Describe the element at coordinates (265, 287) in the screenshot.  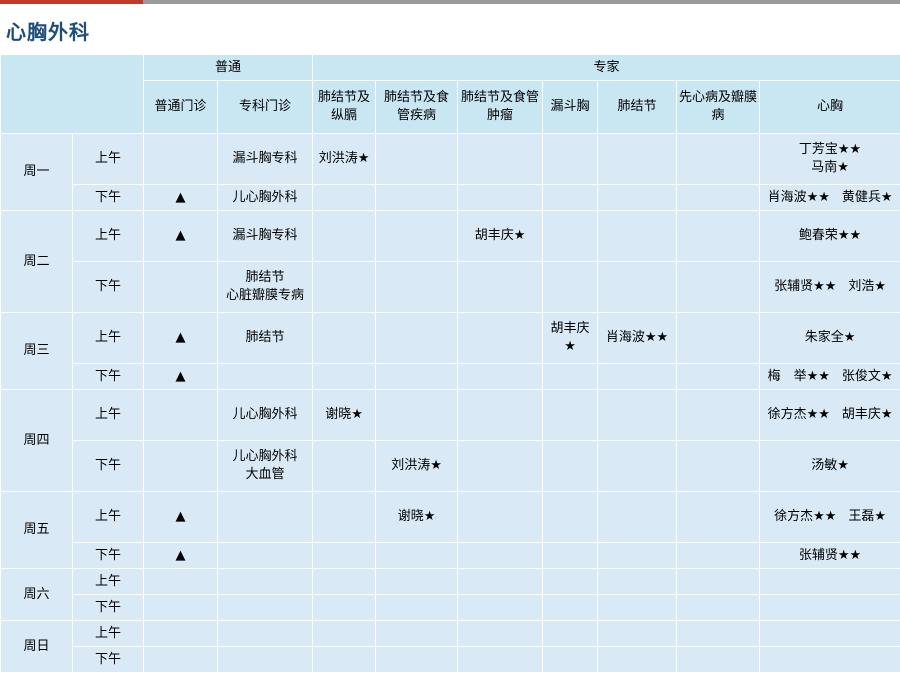
I see `special-clinic-cell: 肺结节 心脏瓣膜专病` at that location.